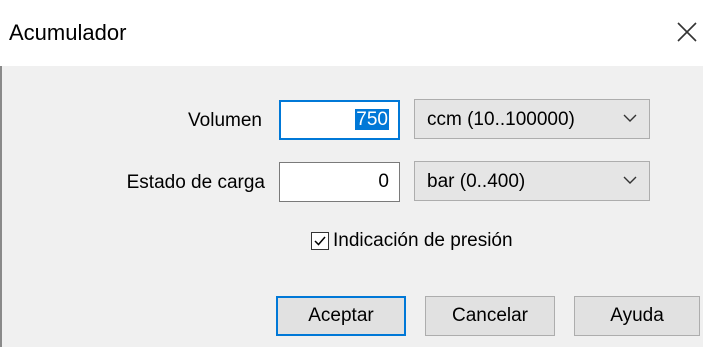  What do you see at coordinates (476, 181) in the screenshot?
I see `estado-unit-value: bar (0..400)` at bounding box center [476, 181].